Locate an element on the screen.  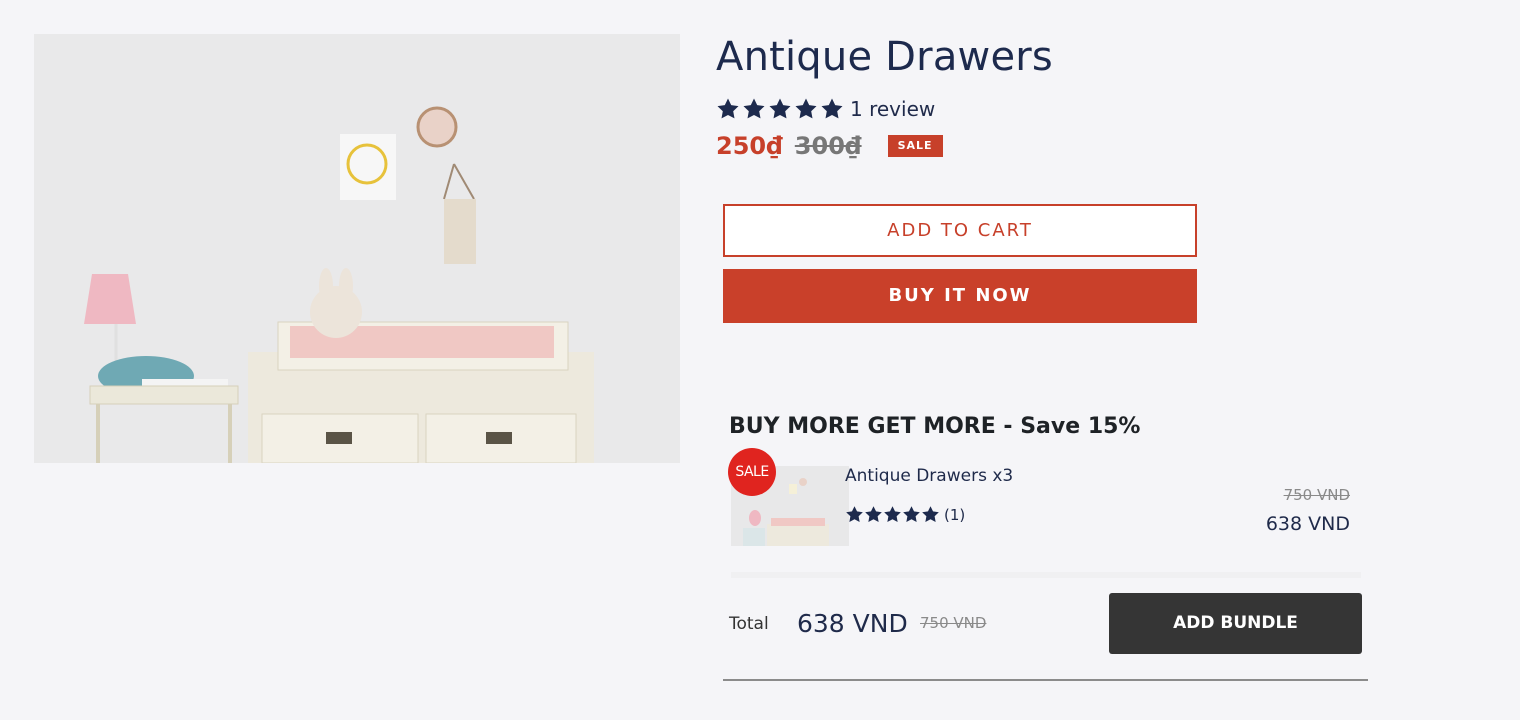
add-bundle-button: ADD BUNDLE is located at coordinates (1235, 623).